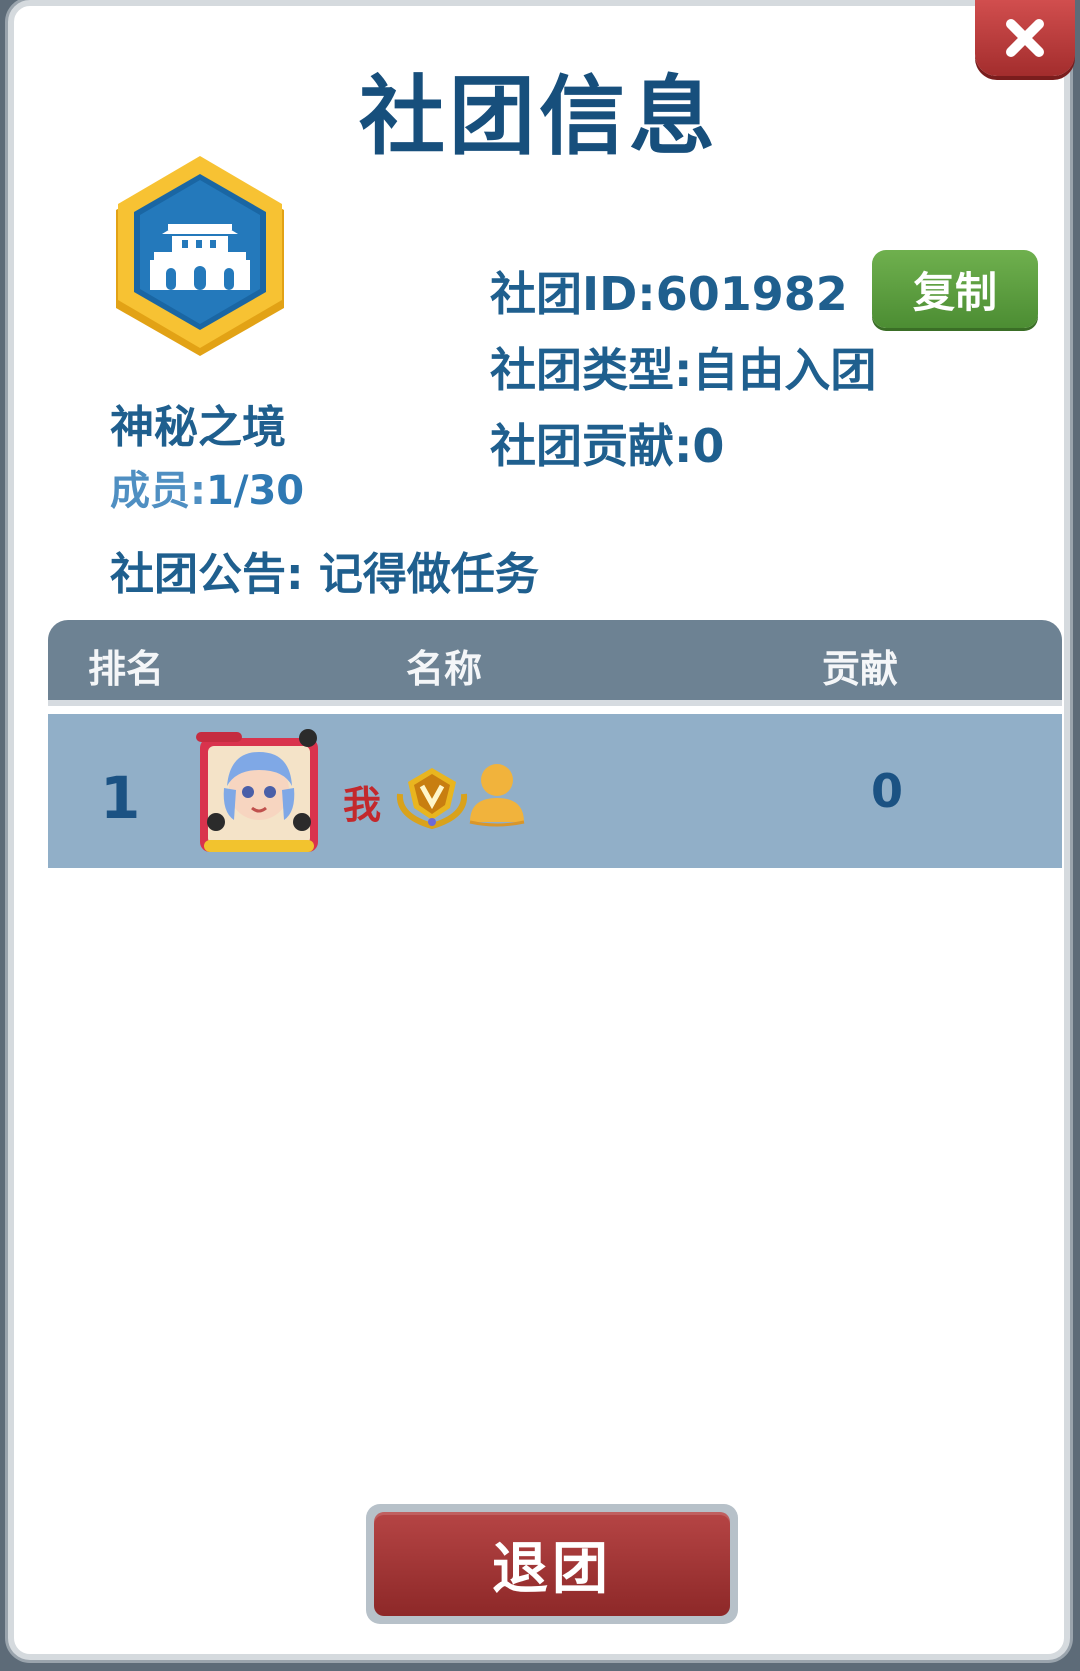  Describe the element at coordinates (669, 294) in the screenshot. I see `club-id: 社团ID:601982` at that location.